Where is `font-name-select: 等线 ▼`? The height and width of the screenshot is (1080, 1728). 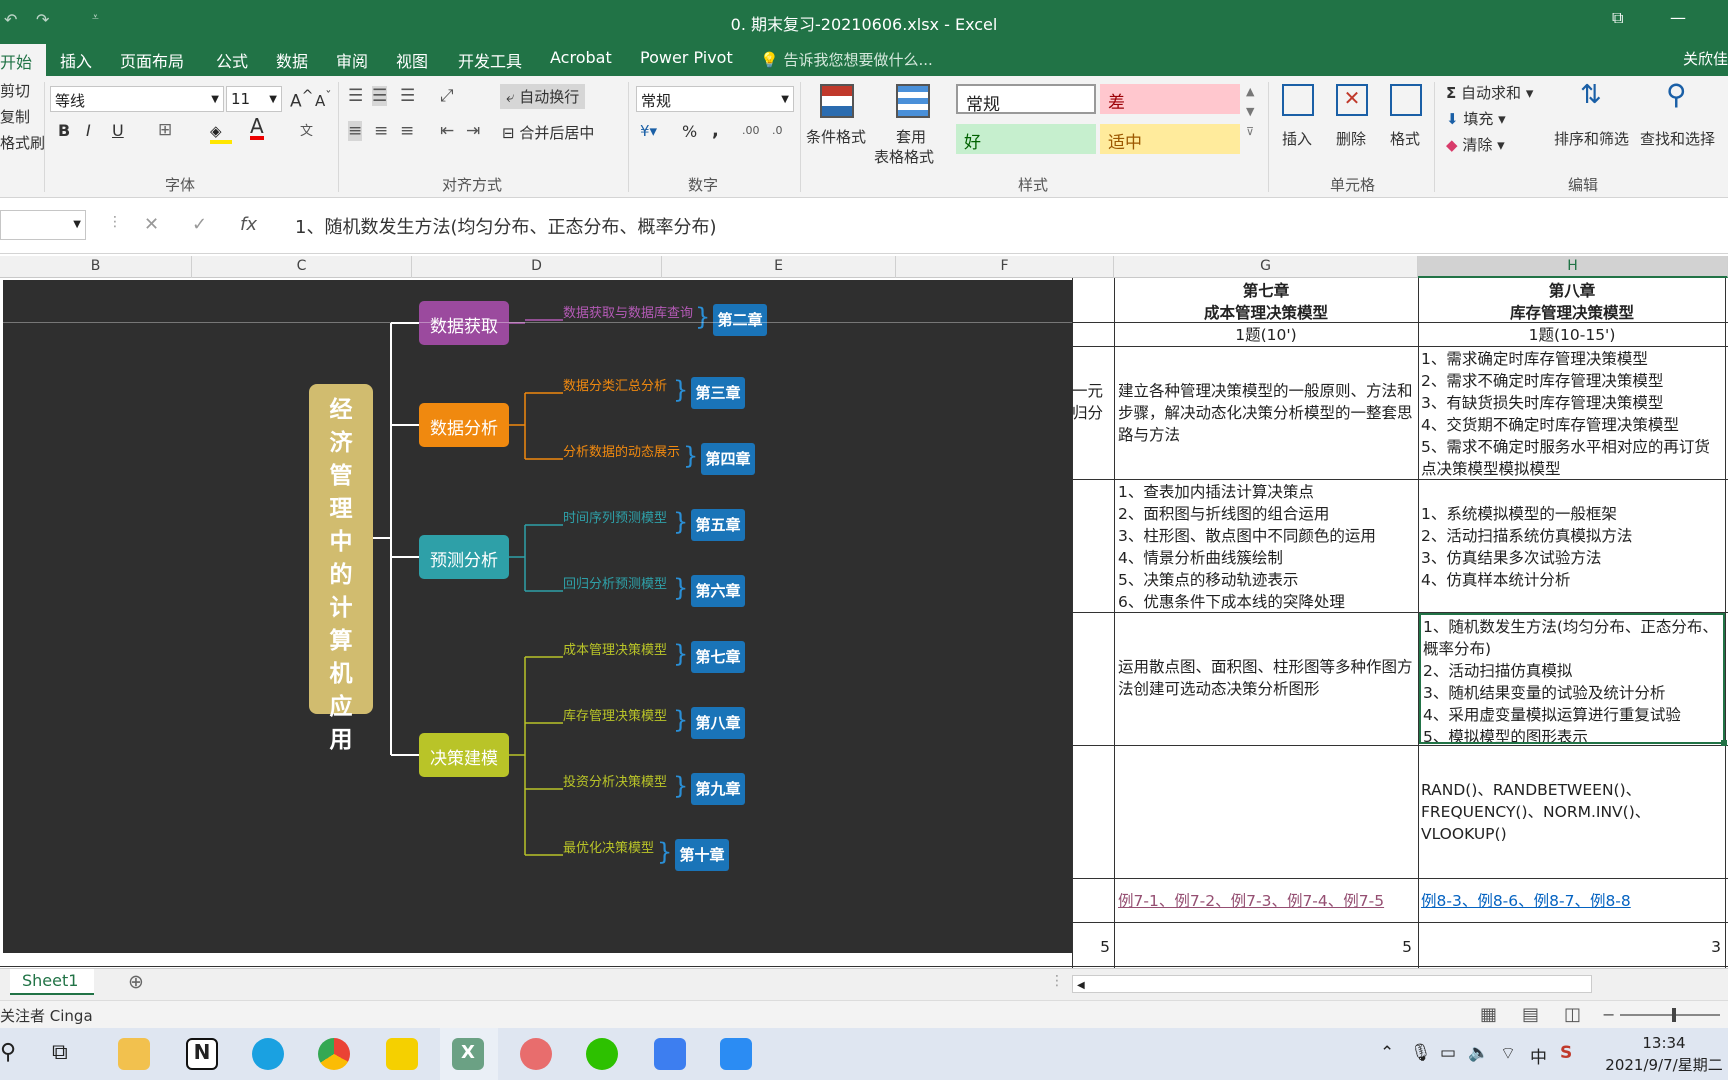
font-name-select: 等线 ▼ is located at coordinates (137, 99).